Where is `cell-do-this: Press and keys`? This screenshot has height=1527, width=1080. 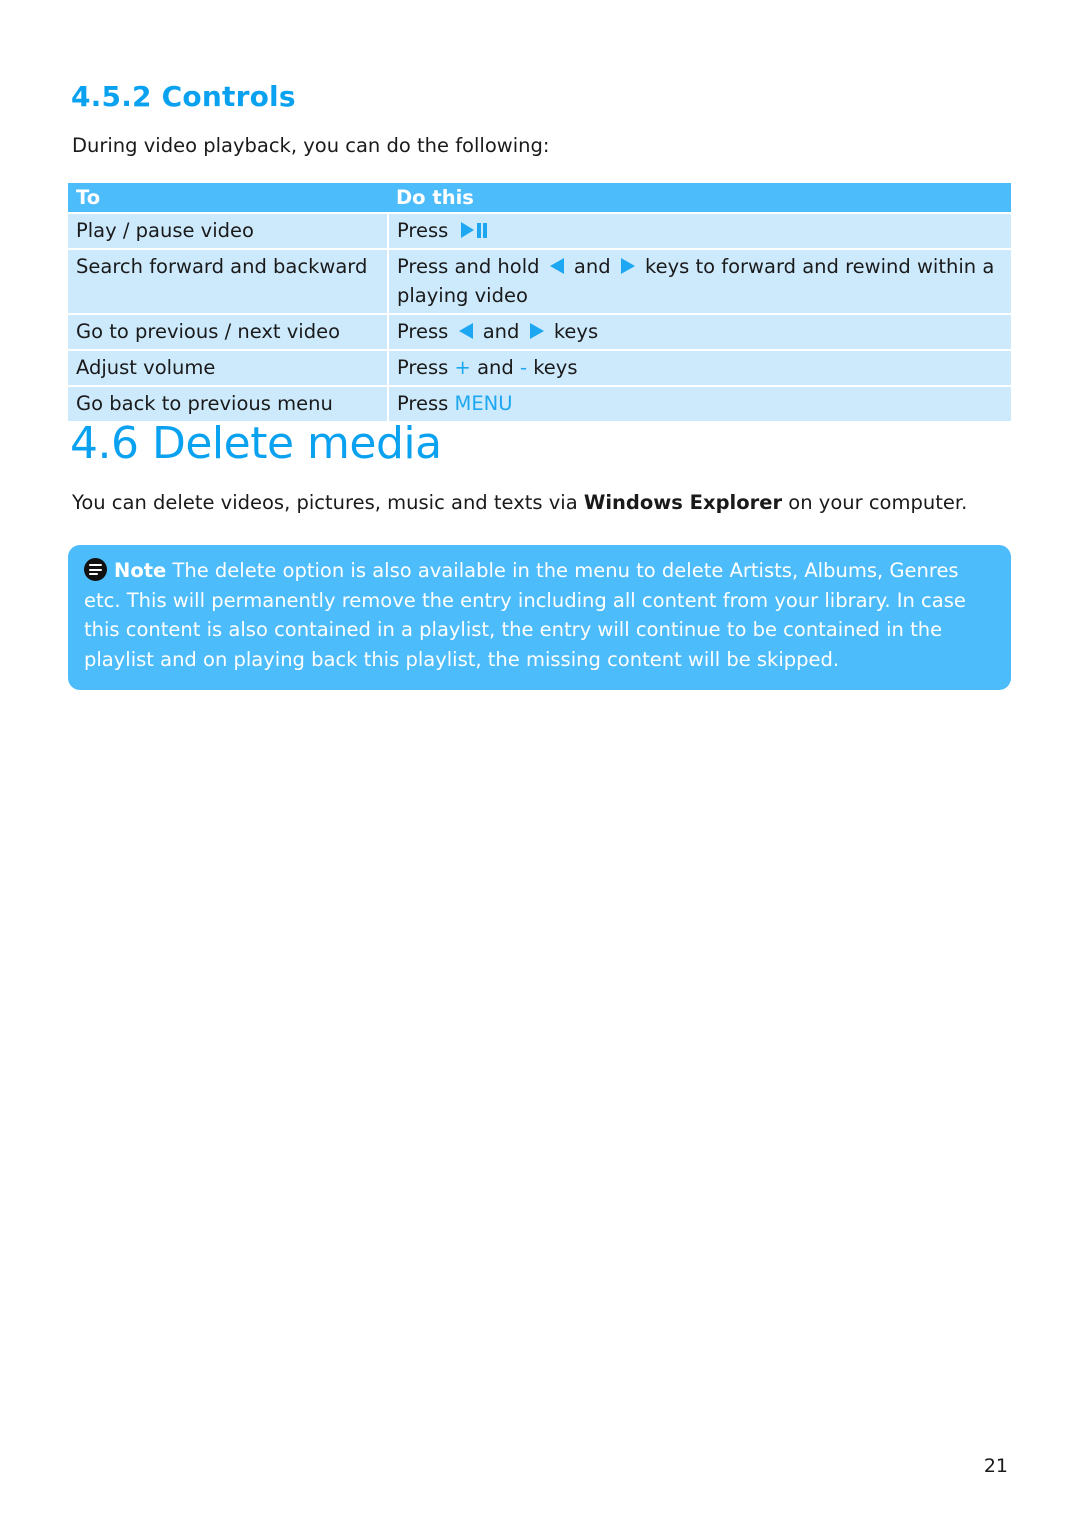 cell-do-this: Press and keys is located at coordinates (699, 331).